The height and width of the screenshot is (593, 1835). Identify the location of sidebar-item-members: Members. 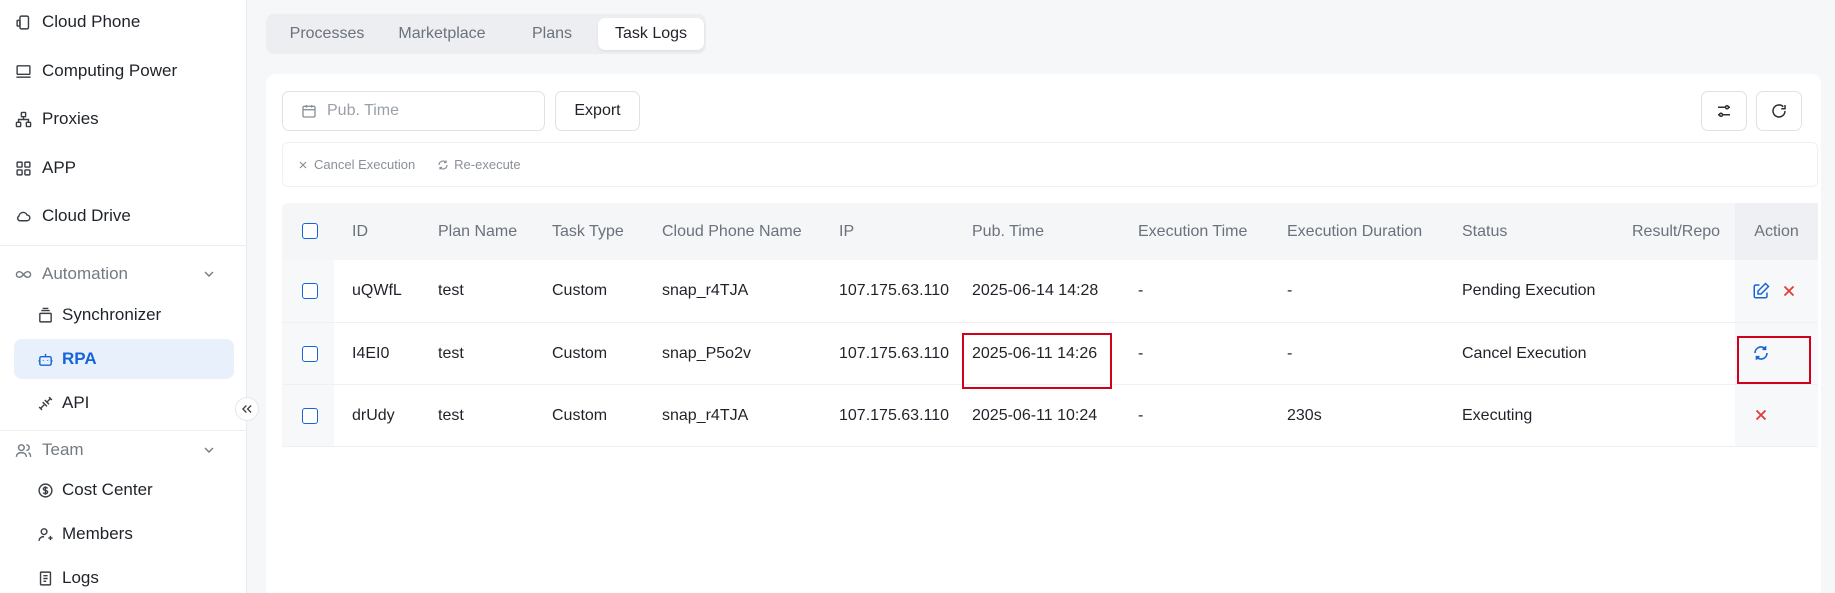
(123, 534).